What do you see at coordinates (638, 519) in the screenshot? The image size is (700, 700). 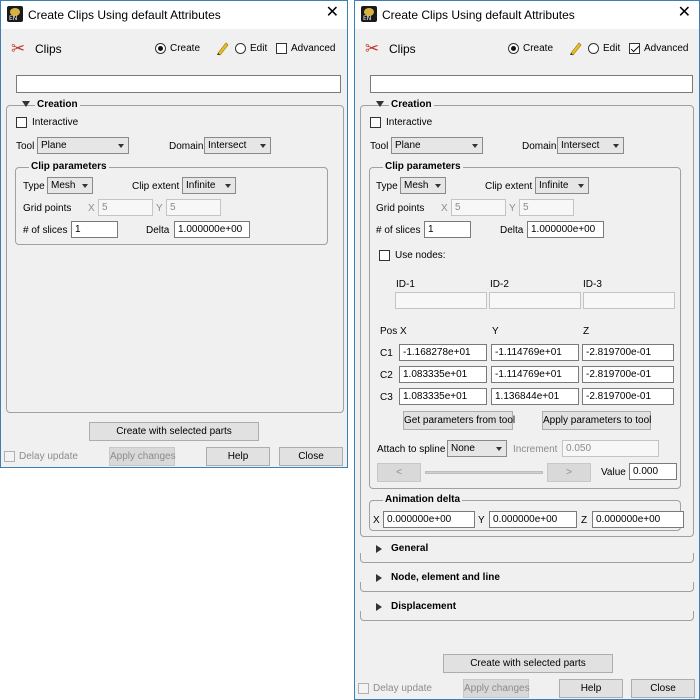 I see `anim-z-input: 0.000000e+00` at bounding box center [638, 519].